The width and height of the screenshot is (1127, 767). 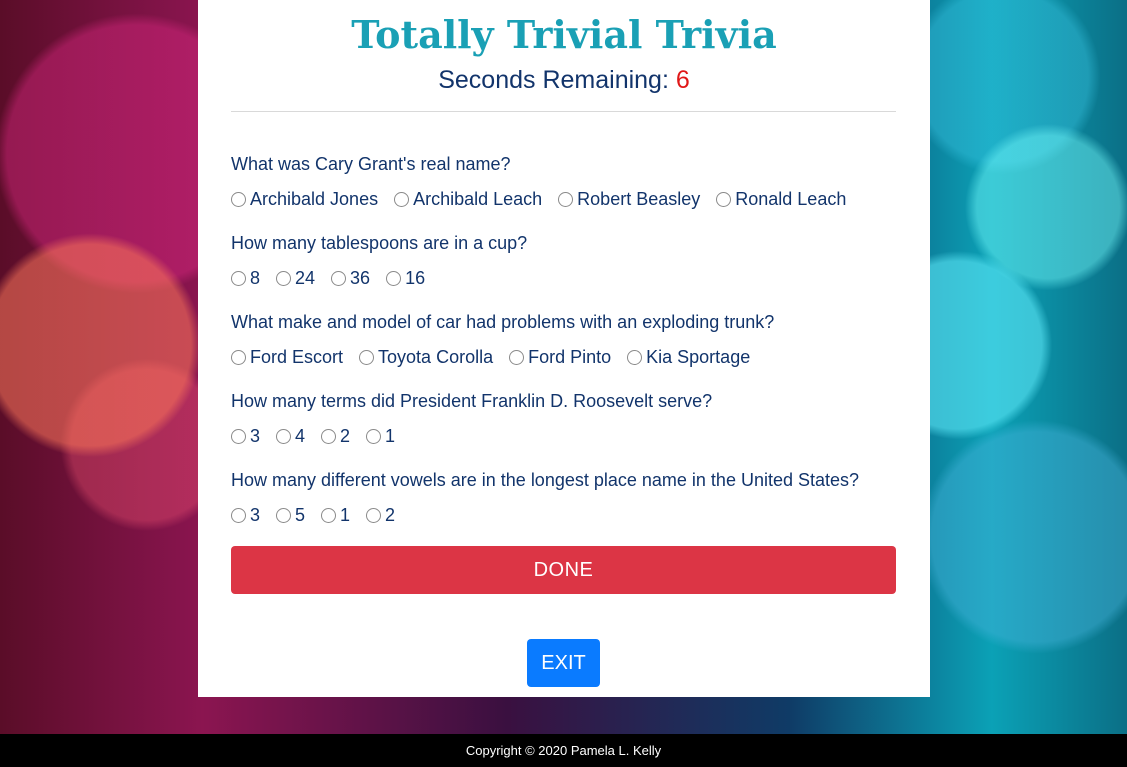 I want to click on option-label: 5, so click(x=300, y=515).